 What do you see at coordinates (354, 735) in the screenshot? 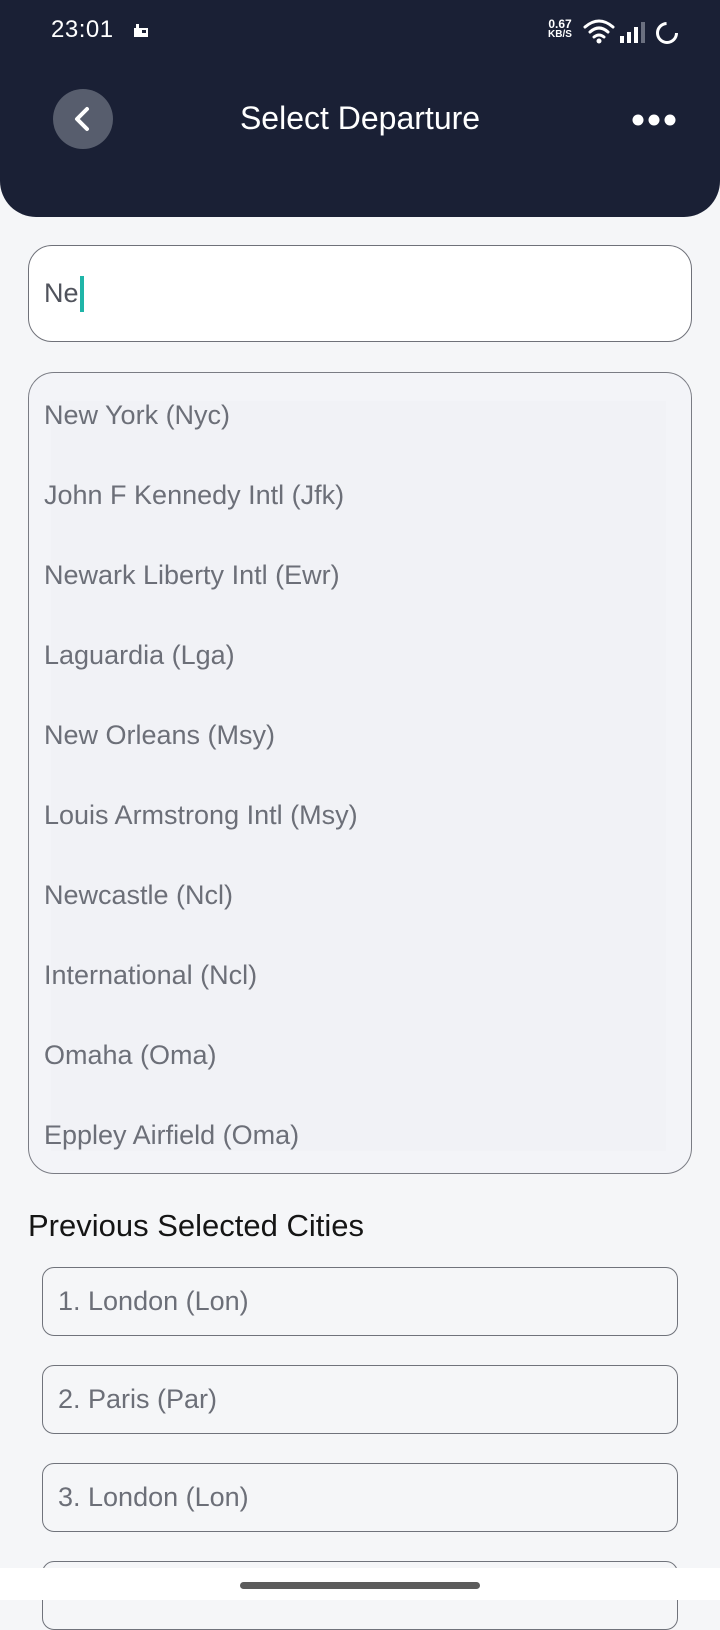
I see `suggestion-item: New Orleans (Msy)` at bounding box center [354, 735].